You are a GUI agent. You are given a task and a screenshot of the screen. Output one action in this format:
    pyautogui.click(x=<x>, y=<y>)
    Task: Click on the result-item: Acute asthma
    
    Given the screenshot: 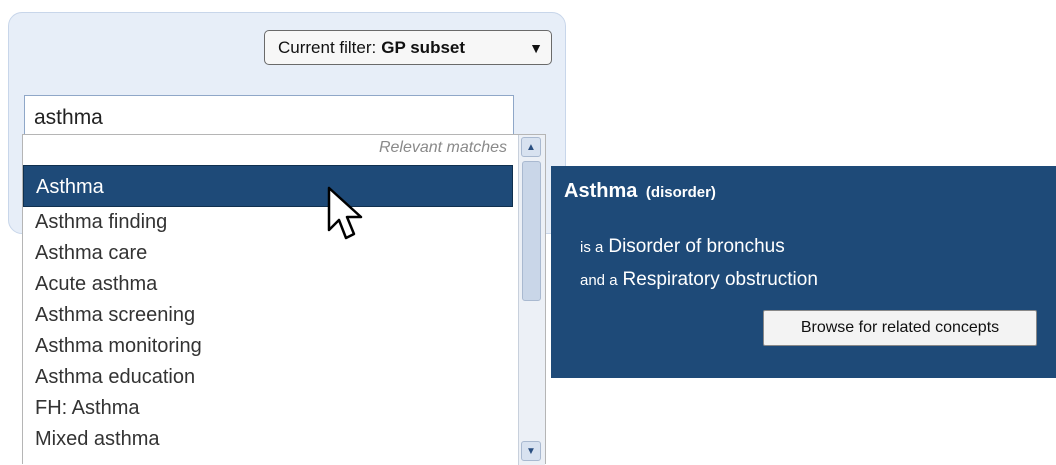 What is the action you would take?
    pyautogui.click(x=268, y=284)
    